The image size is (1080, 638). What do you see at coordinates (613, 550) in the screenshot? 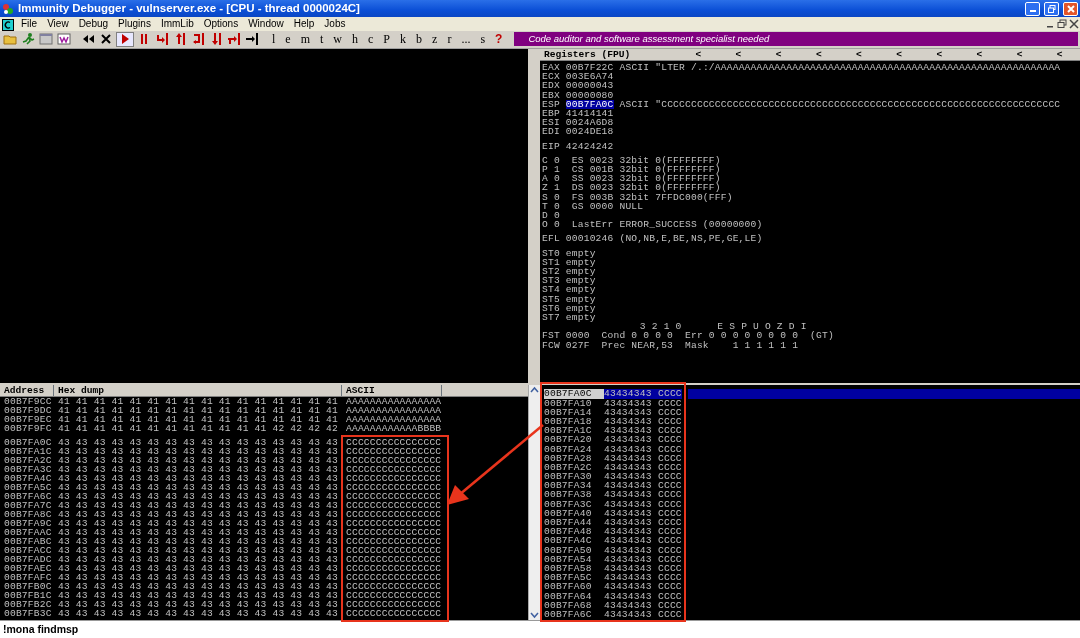
I see `stack-row: 00B7FA50 43434343 CCCC` at bounding box center [613, 550].